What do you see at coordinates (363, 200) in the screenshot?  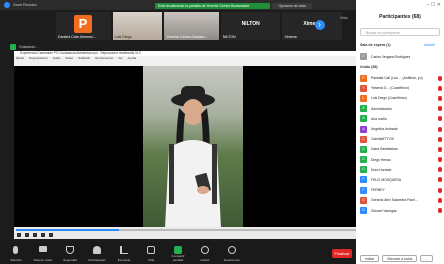 I see `avatar: G` at bounding box center [363, 200].